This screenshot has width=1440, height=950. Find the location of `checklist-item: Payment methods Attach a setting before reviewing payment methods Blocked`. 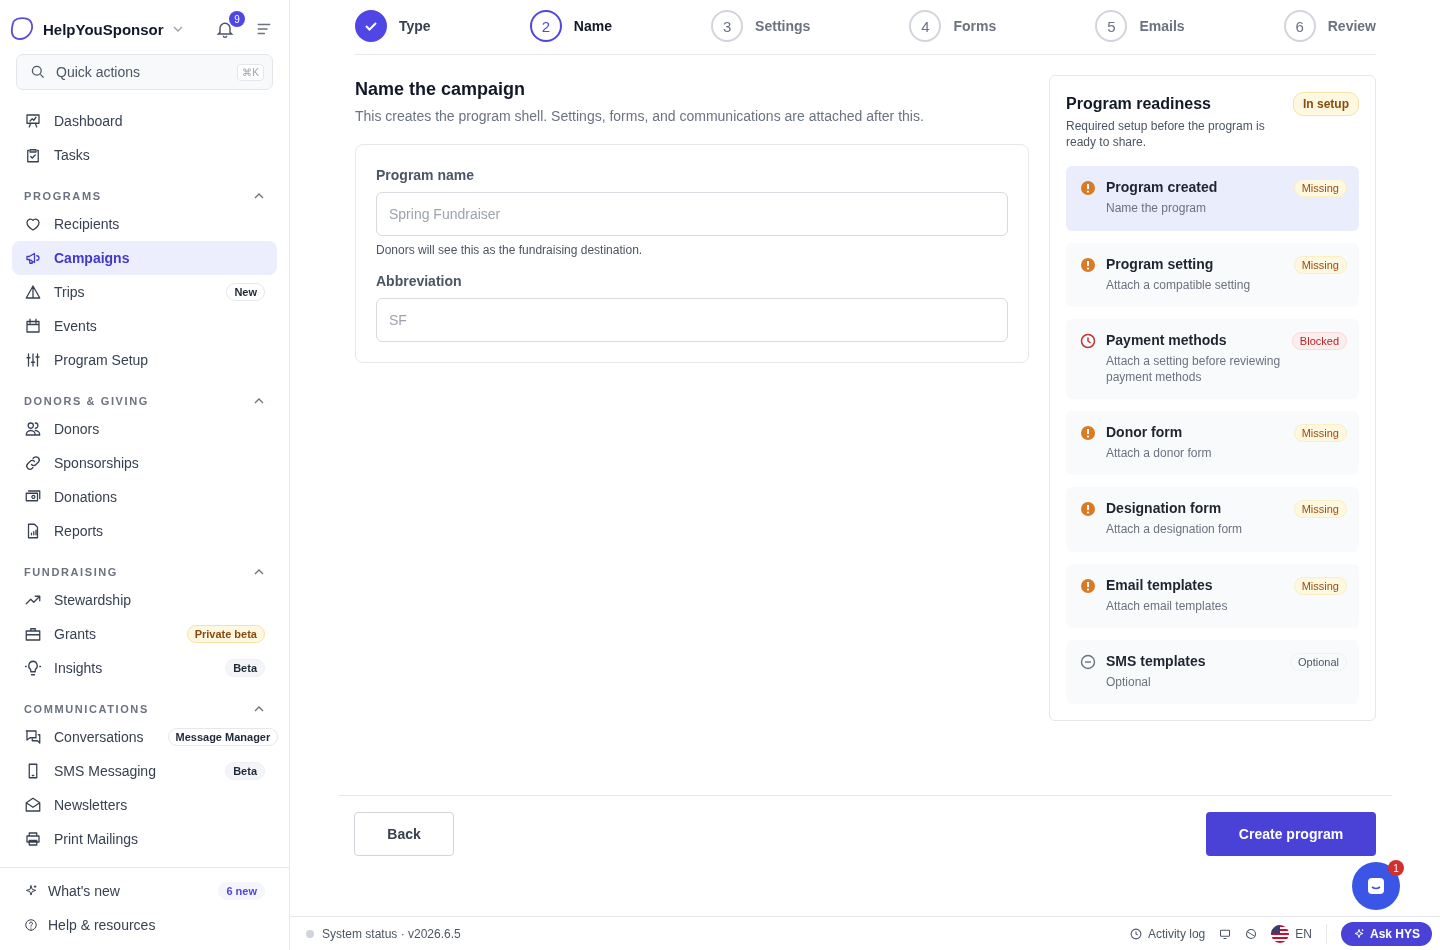

checklist-item: Payment methods Attach a setting before reviewing payment methods Blocked is located at coordinates (1212, 359).